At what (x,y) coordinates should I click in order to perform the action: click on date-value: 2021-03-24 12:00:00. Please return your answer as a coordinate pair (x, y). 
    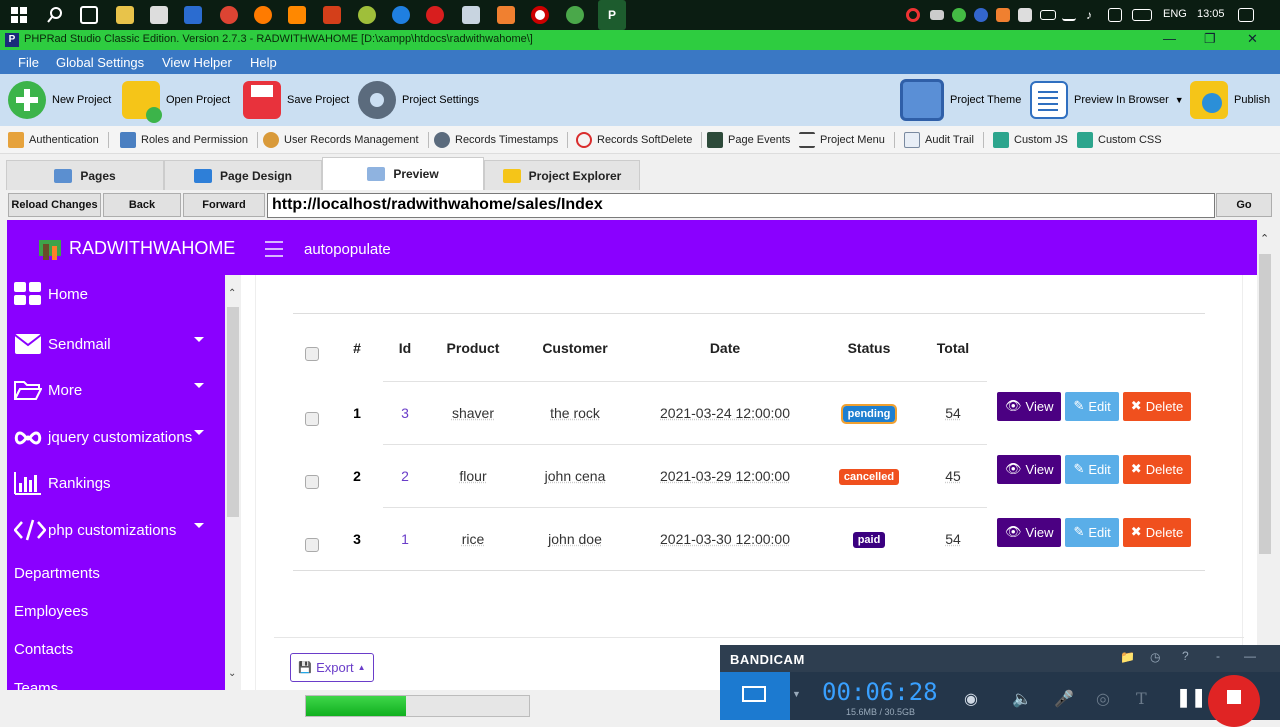
    Looking at the image, I should click on (725, 413).